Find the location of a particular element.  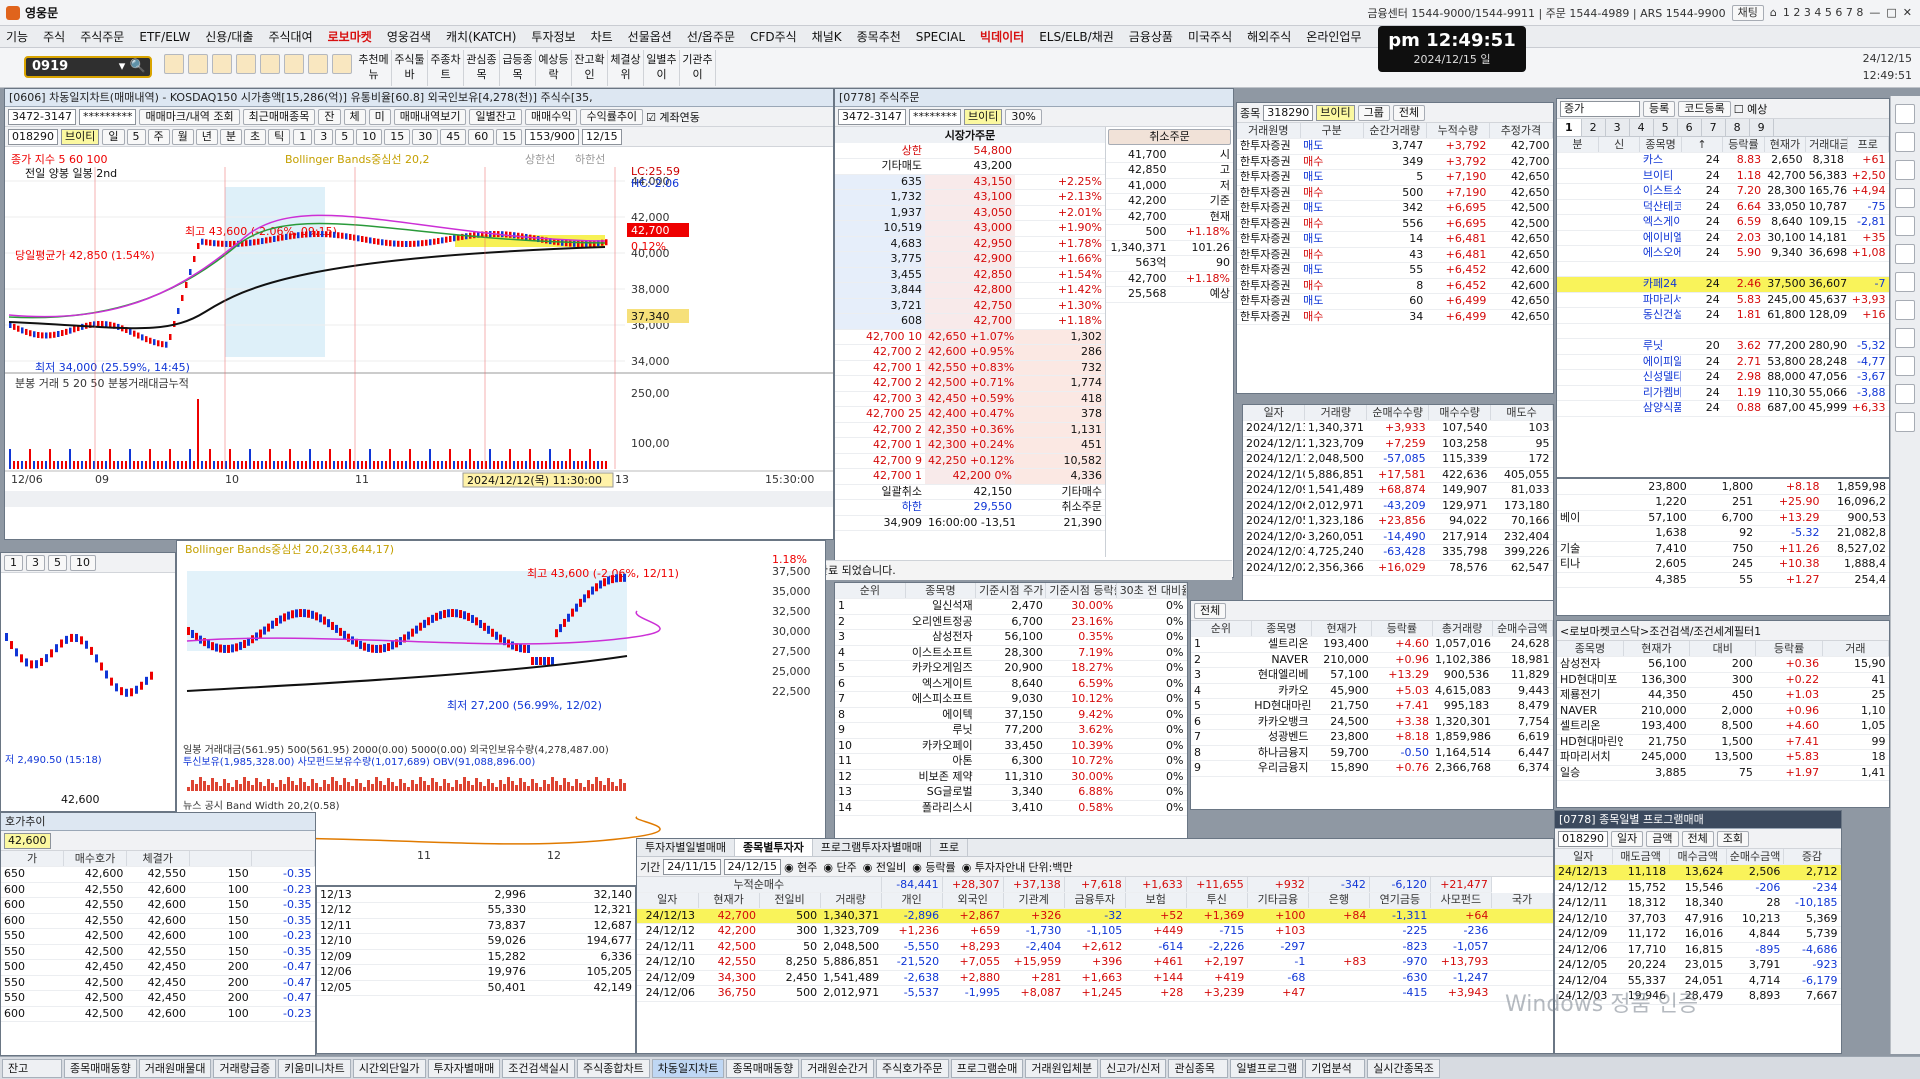

rank-row: 5 카카오게임즈 20,900 18.27% 0% is located at coordinates (1011, 668).